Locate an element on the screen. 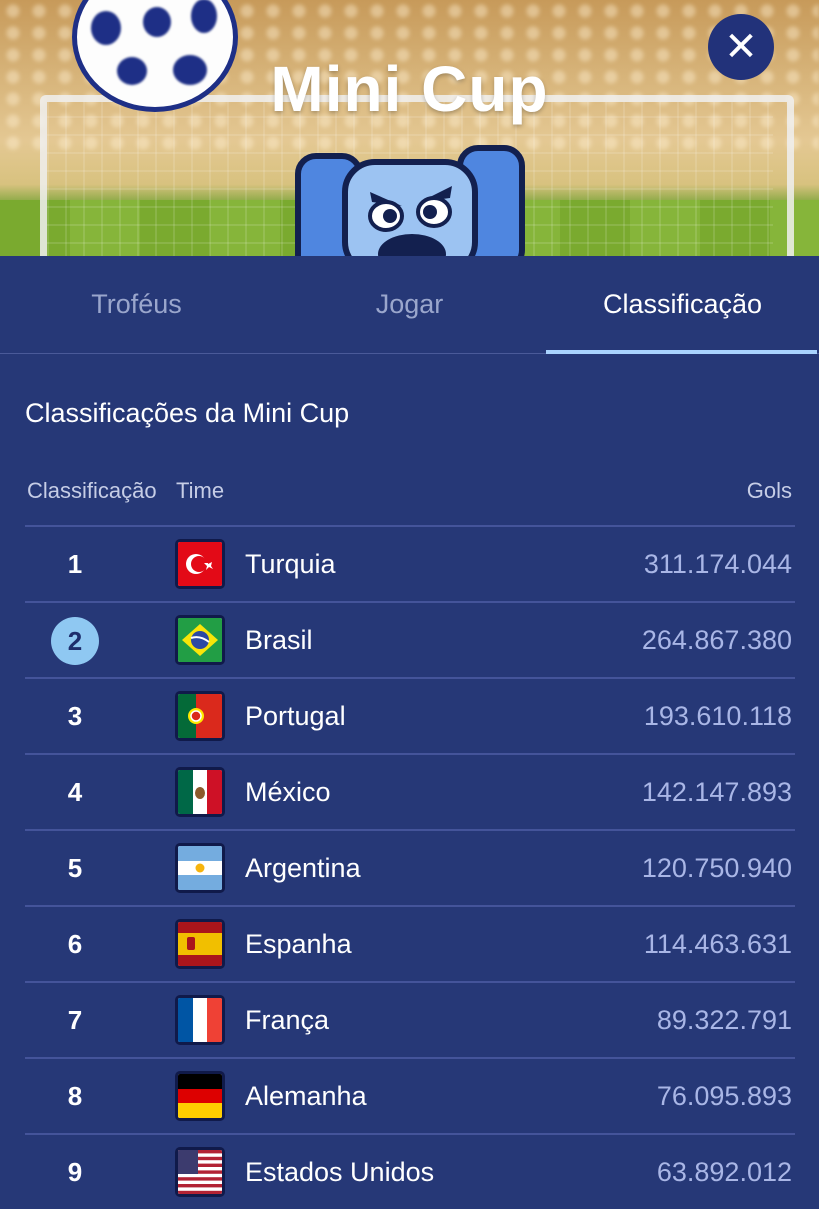 Image resolution: width=819 pixels, height=1209 pixels. goals-value: 114.463.631 is located at coordinates (717, 943).